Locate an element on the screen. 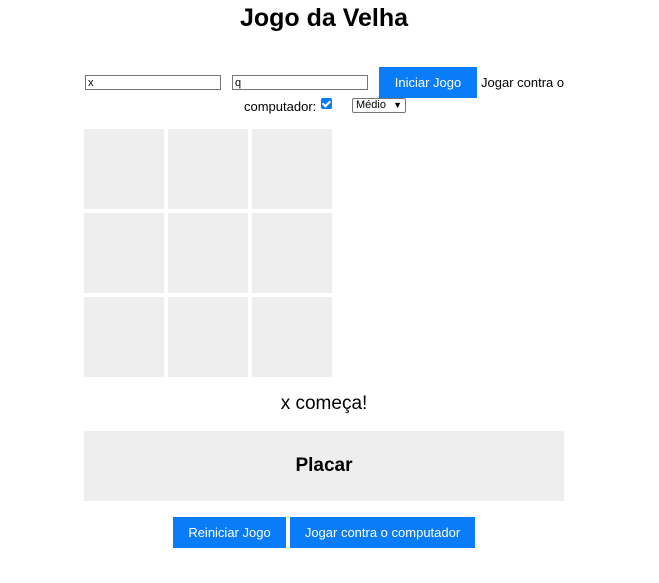  vs-computer-checkbox is located at coordinates (326, 103).